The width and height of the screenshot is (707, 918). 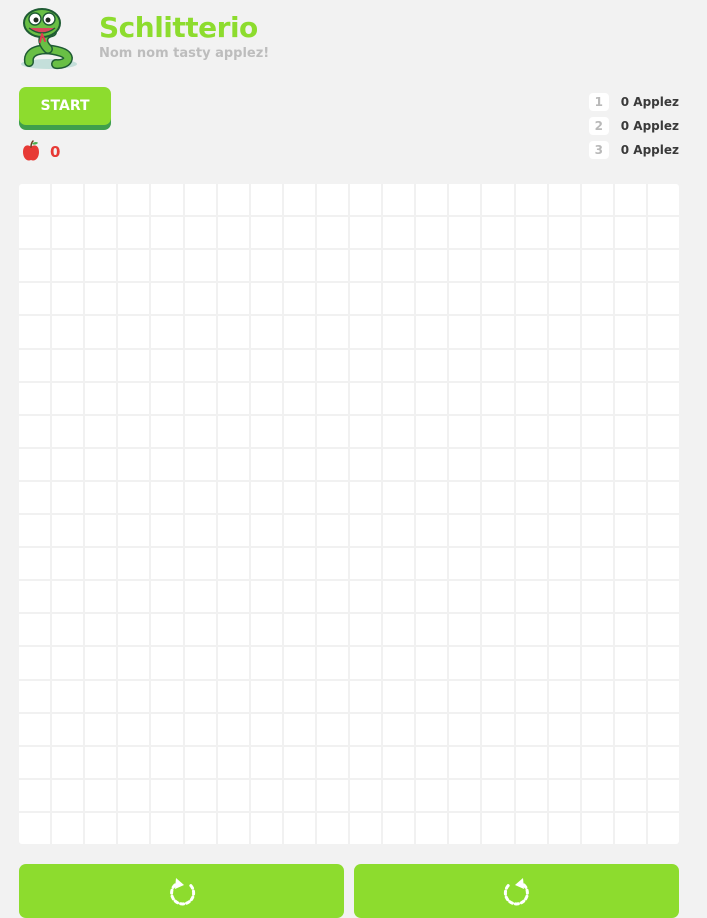 I want to click on leaderboard-rank: 2, so click(x=598, y=126).